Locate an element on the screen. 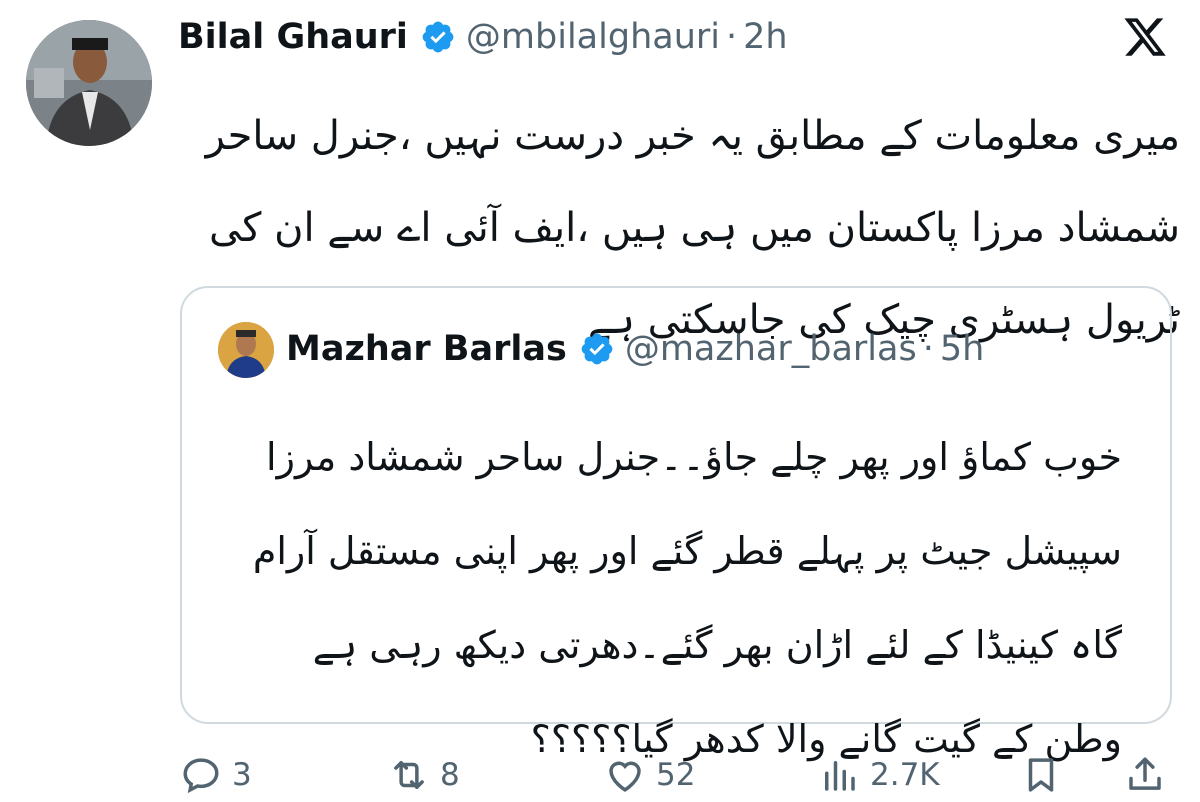  bookmark-button is located at coordinates (1041, 775).